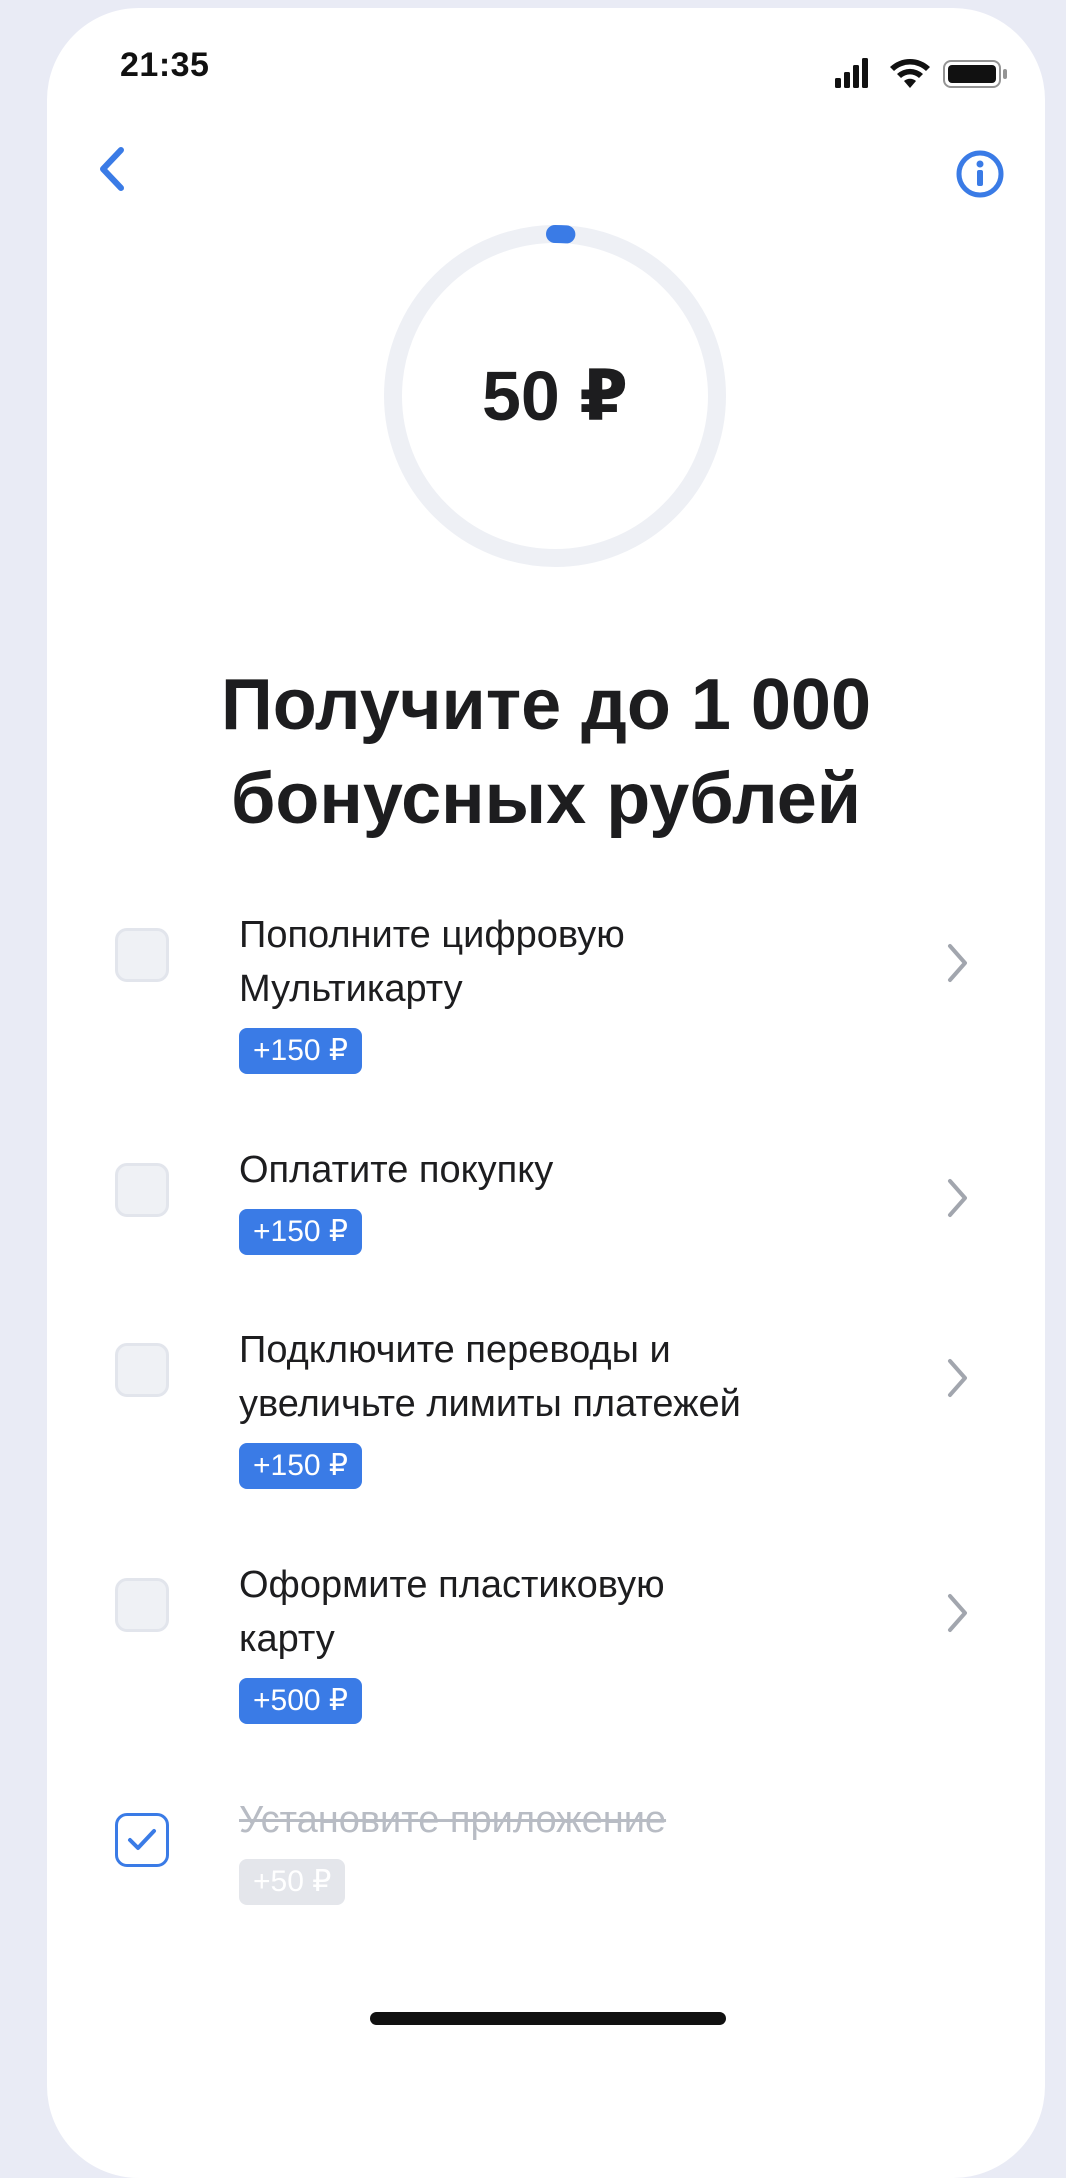 The width and height of the screenshot is (1066, 2178). I want to click on home-indicator, so click(548, 2018).